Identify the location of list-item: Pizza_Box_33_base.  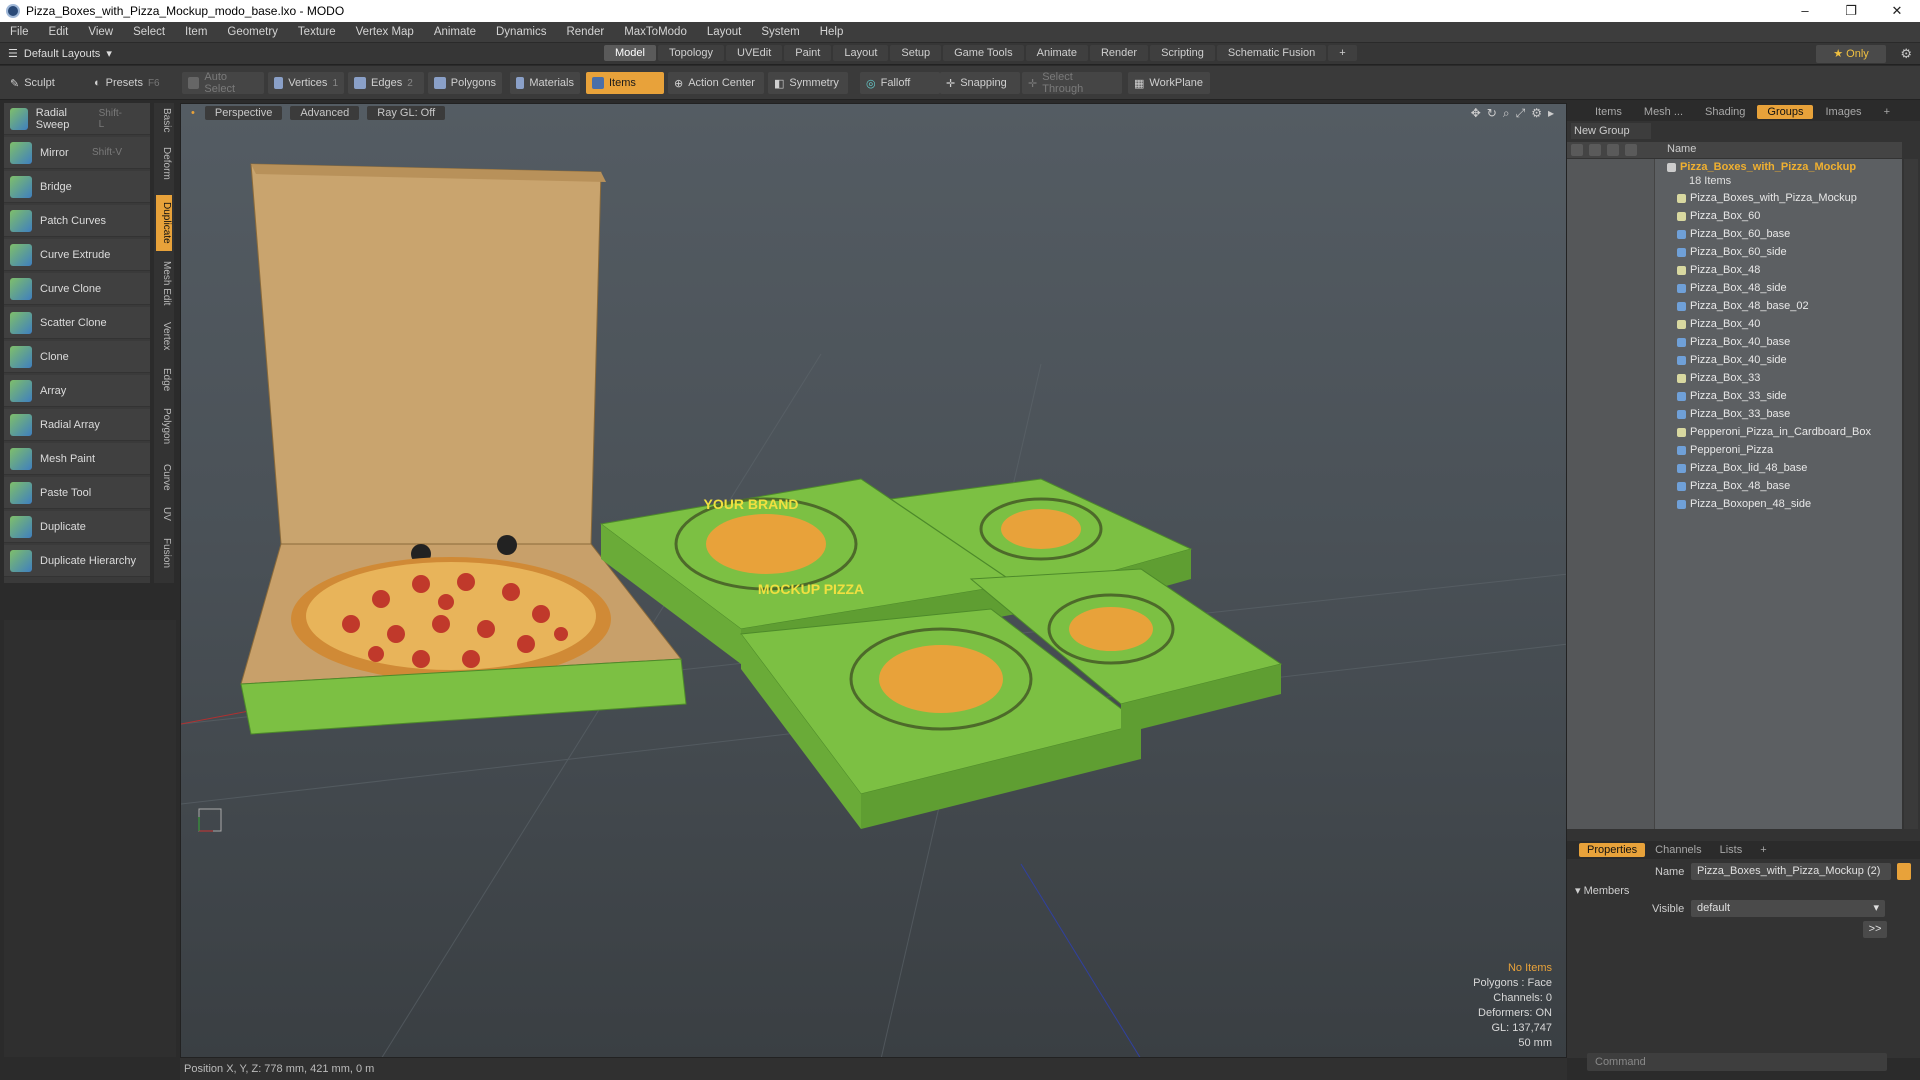
(1733, 414).